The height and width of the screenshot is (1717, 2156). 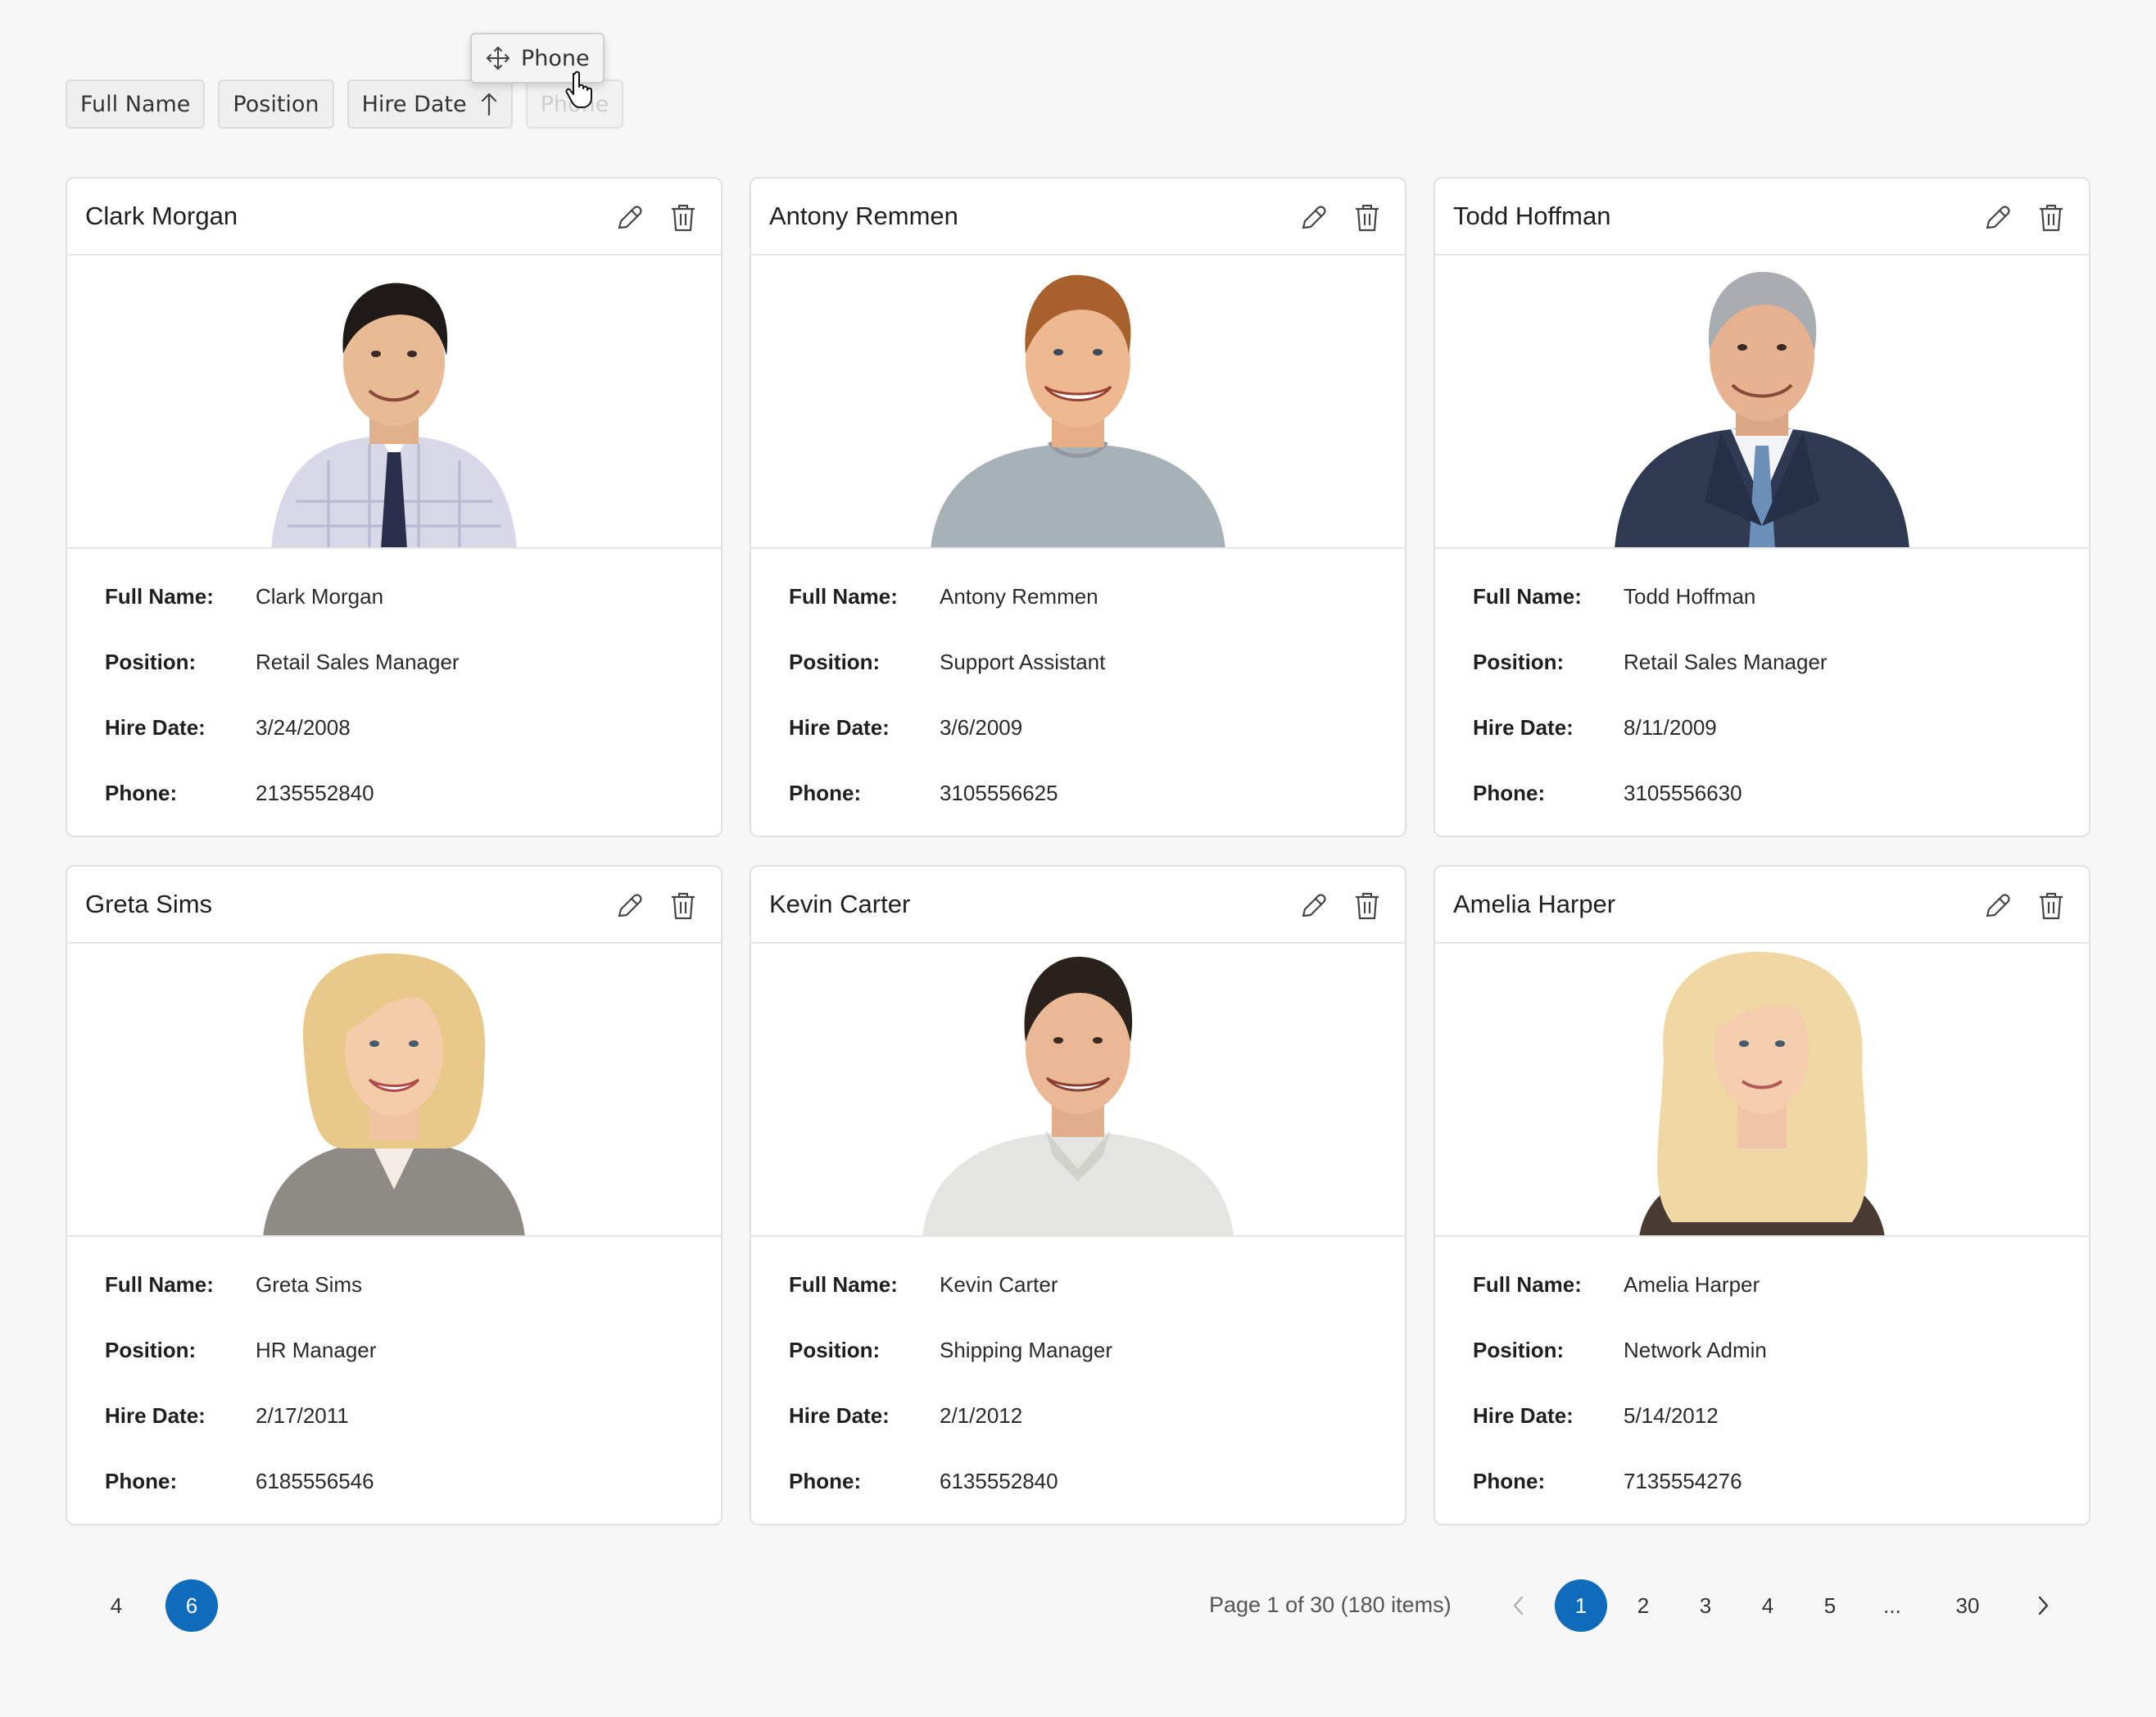 What do you see at coordinates (1088, 662) in the screenshot?
I see `field-row-position: Position: Support Assistant` at bounding box center [1088, 662].